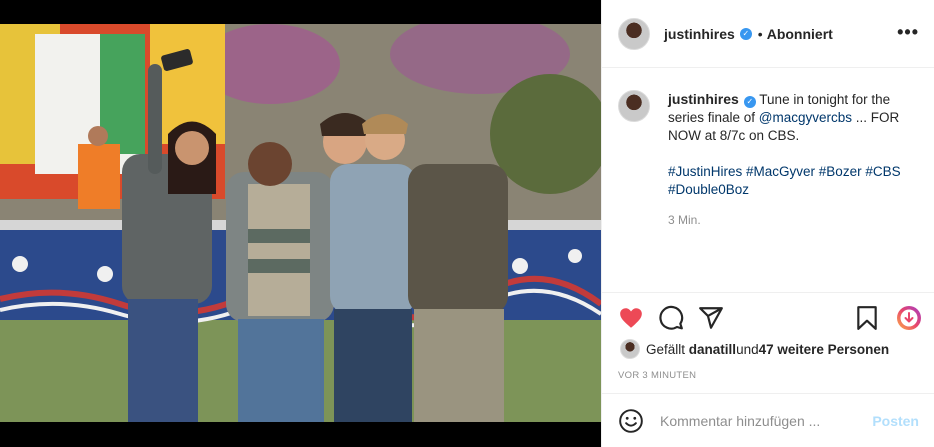  Describe the element at coordinates (768, 318) in the screenshot. I see `post-actions` at that location.